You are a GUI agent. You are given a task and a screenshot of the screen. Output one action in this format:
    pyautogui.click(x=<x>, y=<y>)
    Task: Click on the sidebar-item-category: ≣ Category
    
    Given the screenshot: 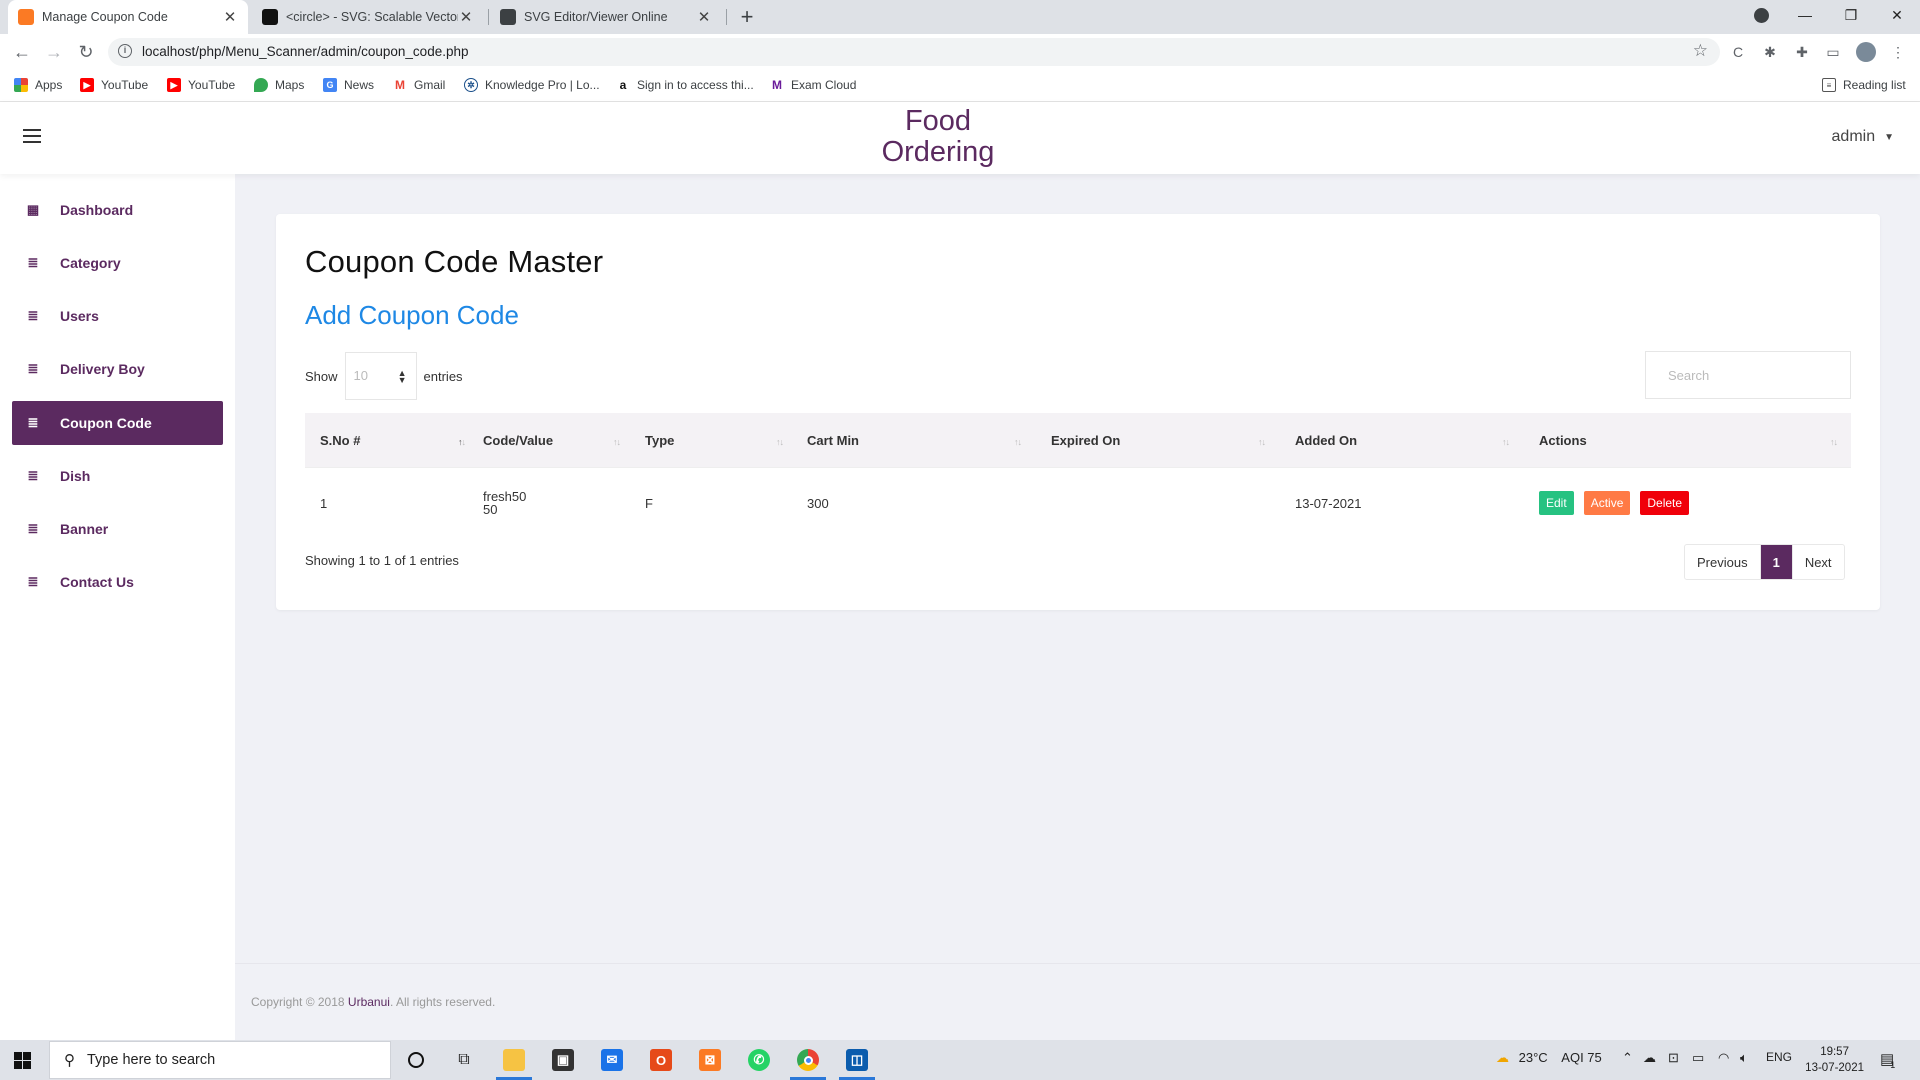 What is the action you would take?
    pyautogui.click(x=117, y=263)
    